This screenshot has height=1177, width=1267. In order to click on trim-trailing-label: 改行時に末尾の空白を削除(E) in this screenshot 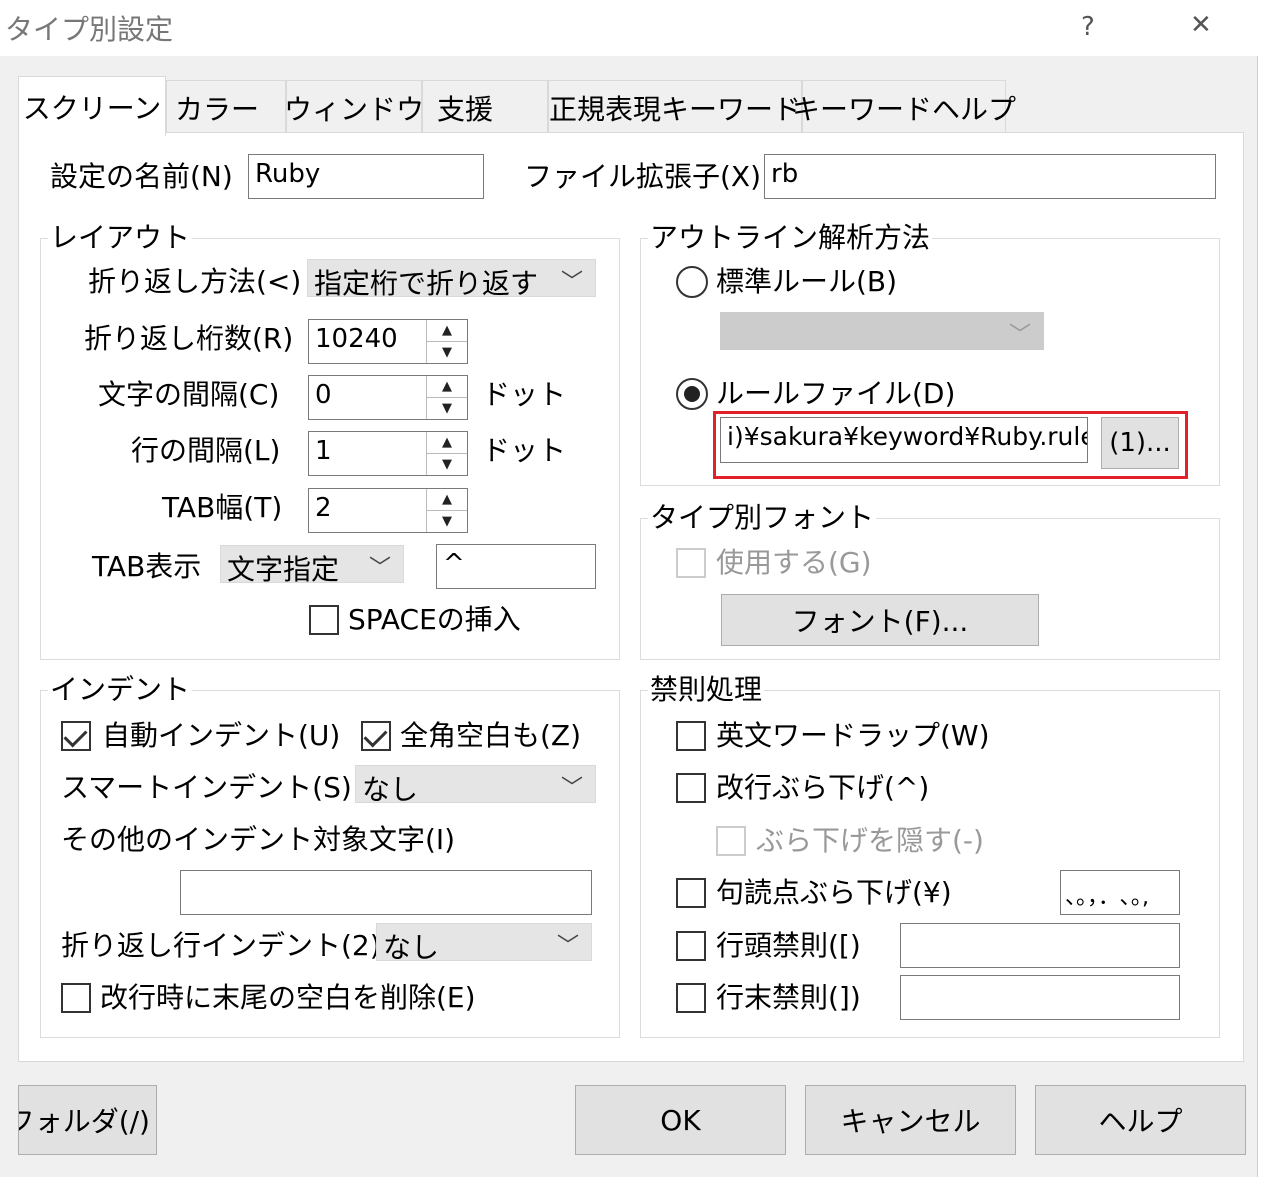, I will do `click(288, 997)`.